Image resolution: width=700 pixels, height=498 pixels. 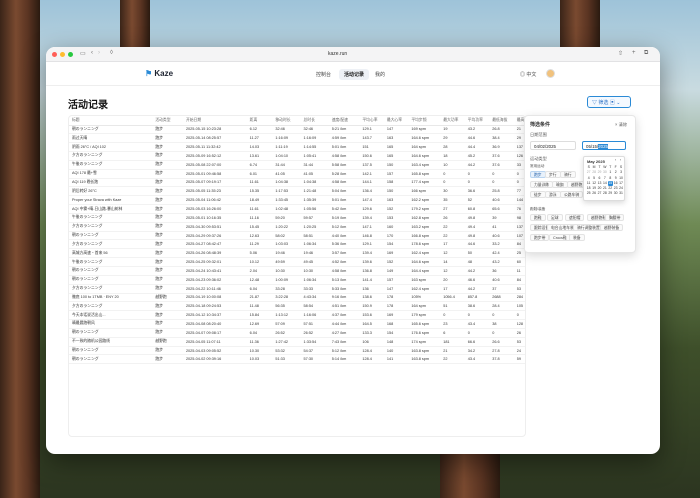 I want to click on back-icon: ‹, so click(x=92, y=53).